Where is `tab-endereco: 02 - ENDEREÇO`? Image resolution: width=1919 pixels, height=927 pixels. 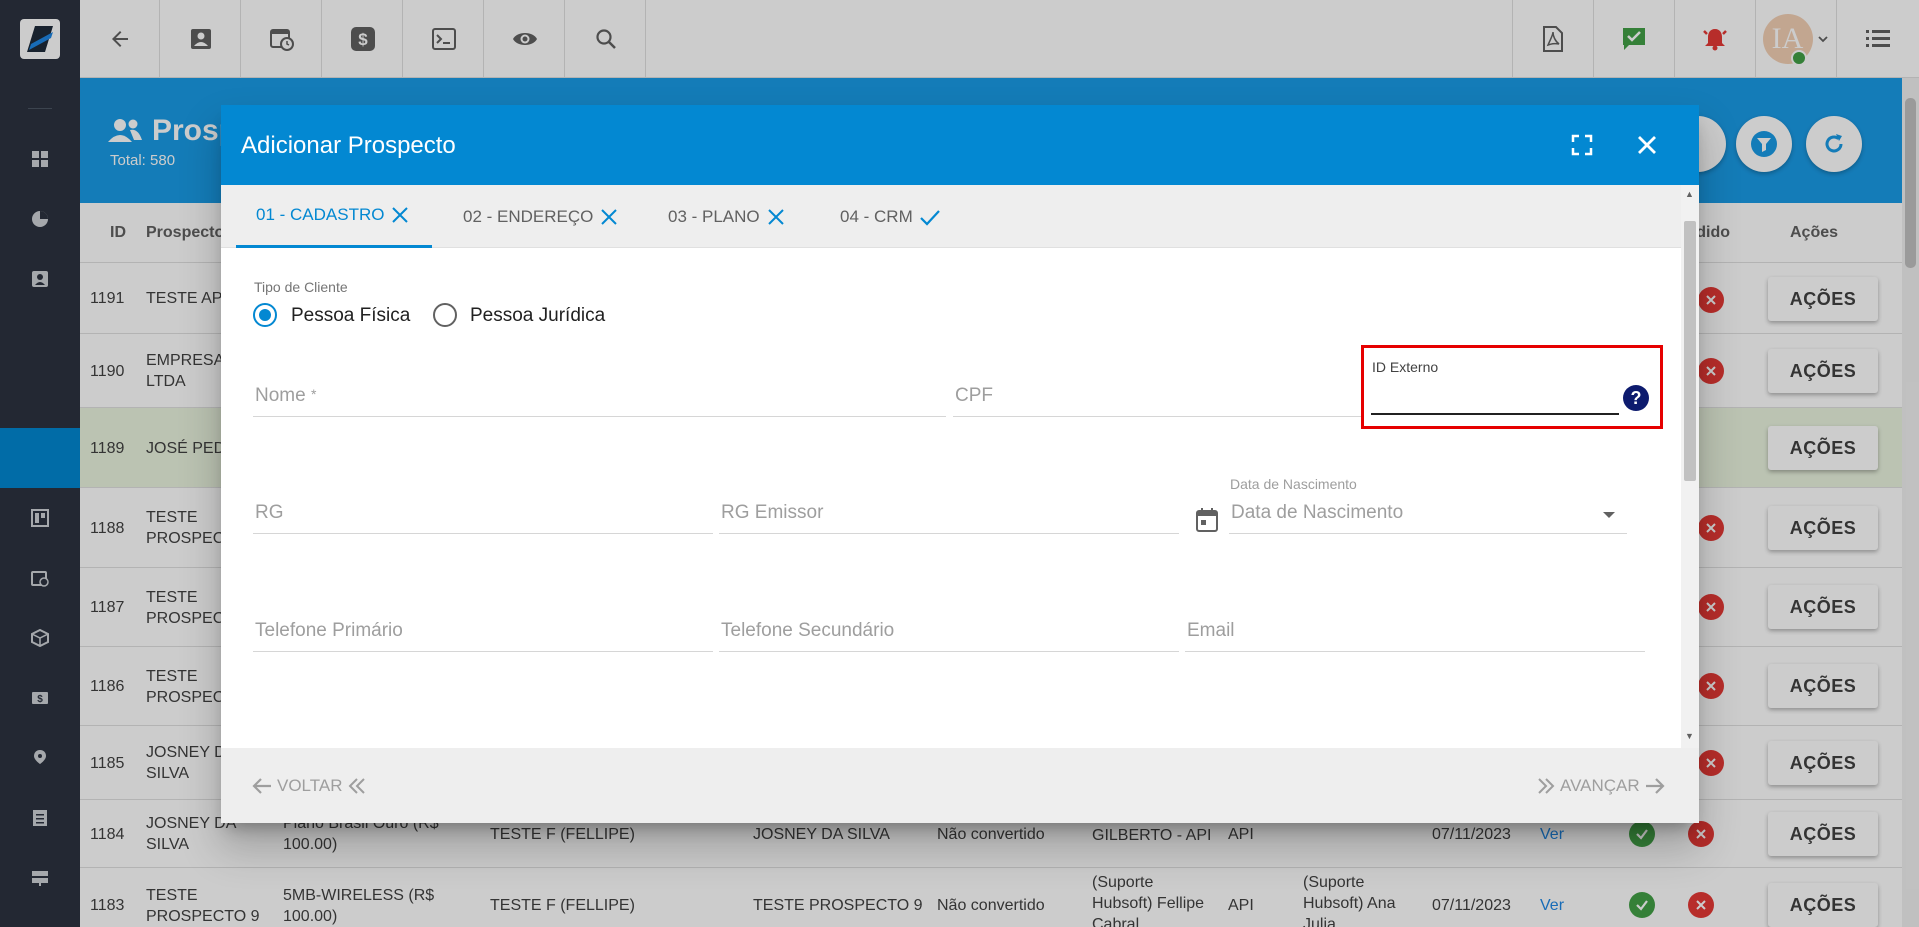
tab-endereco: 02 - ENDEREÇO is located at coordinates (548, 216).